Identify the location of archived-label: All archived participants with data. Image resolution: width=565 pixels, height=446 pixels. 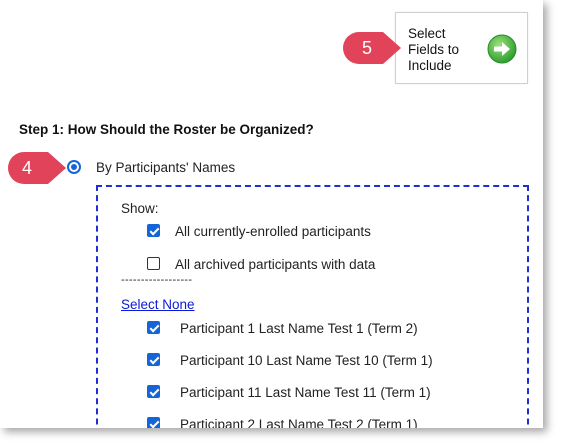
(275, 264).